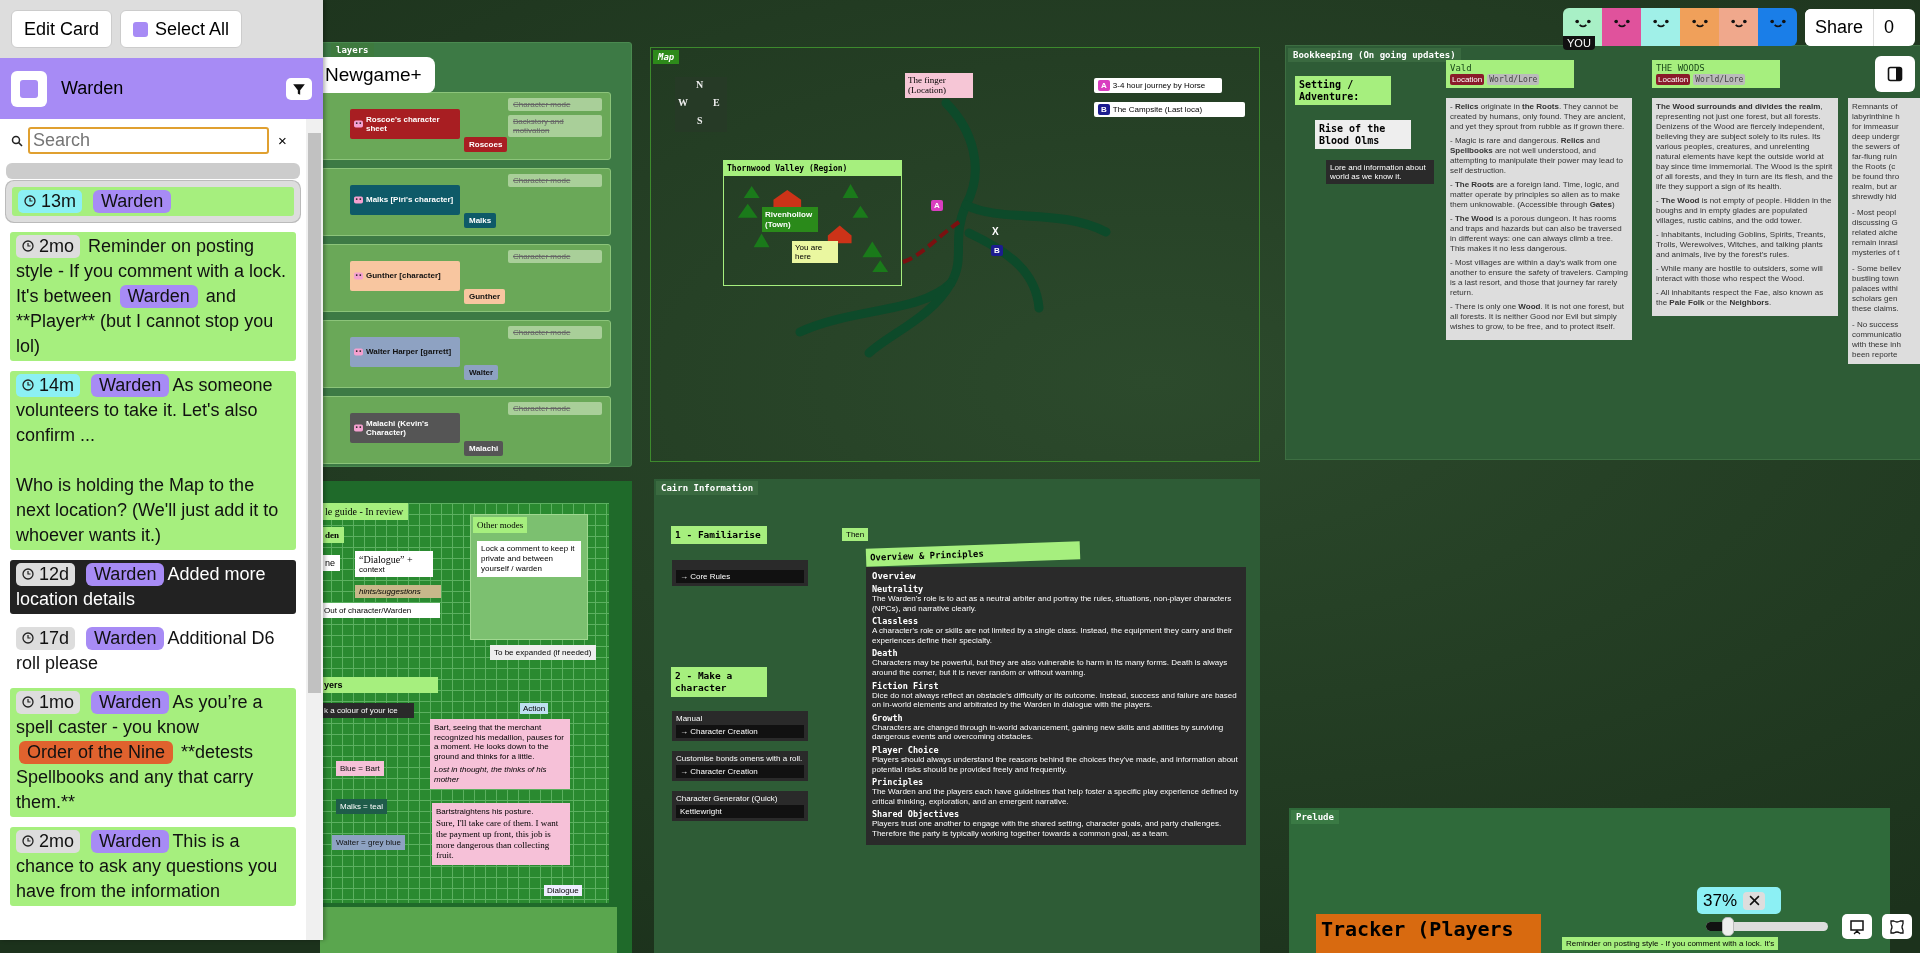 Image resolution: width=1920 pixels, height=953 pixels. I want to click on story-card: Bartstraightens his posture. Sure, I'll take care of them. I want the payment up front, this job is more dangerous than collecting fruit., so click(501, 834).